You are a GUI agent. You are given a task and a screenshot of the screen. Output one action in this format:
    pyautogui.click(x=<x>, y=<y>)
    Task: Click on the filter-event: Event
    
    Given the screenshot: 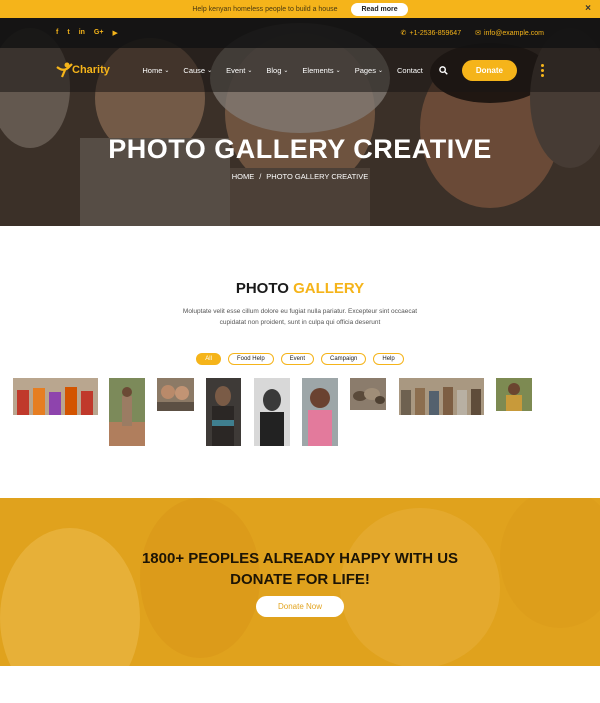 What is the action you would take?
    pyautogui.click(x=297, y=359)
    